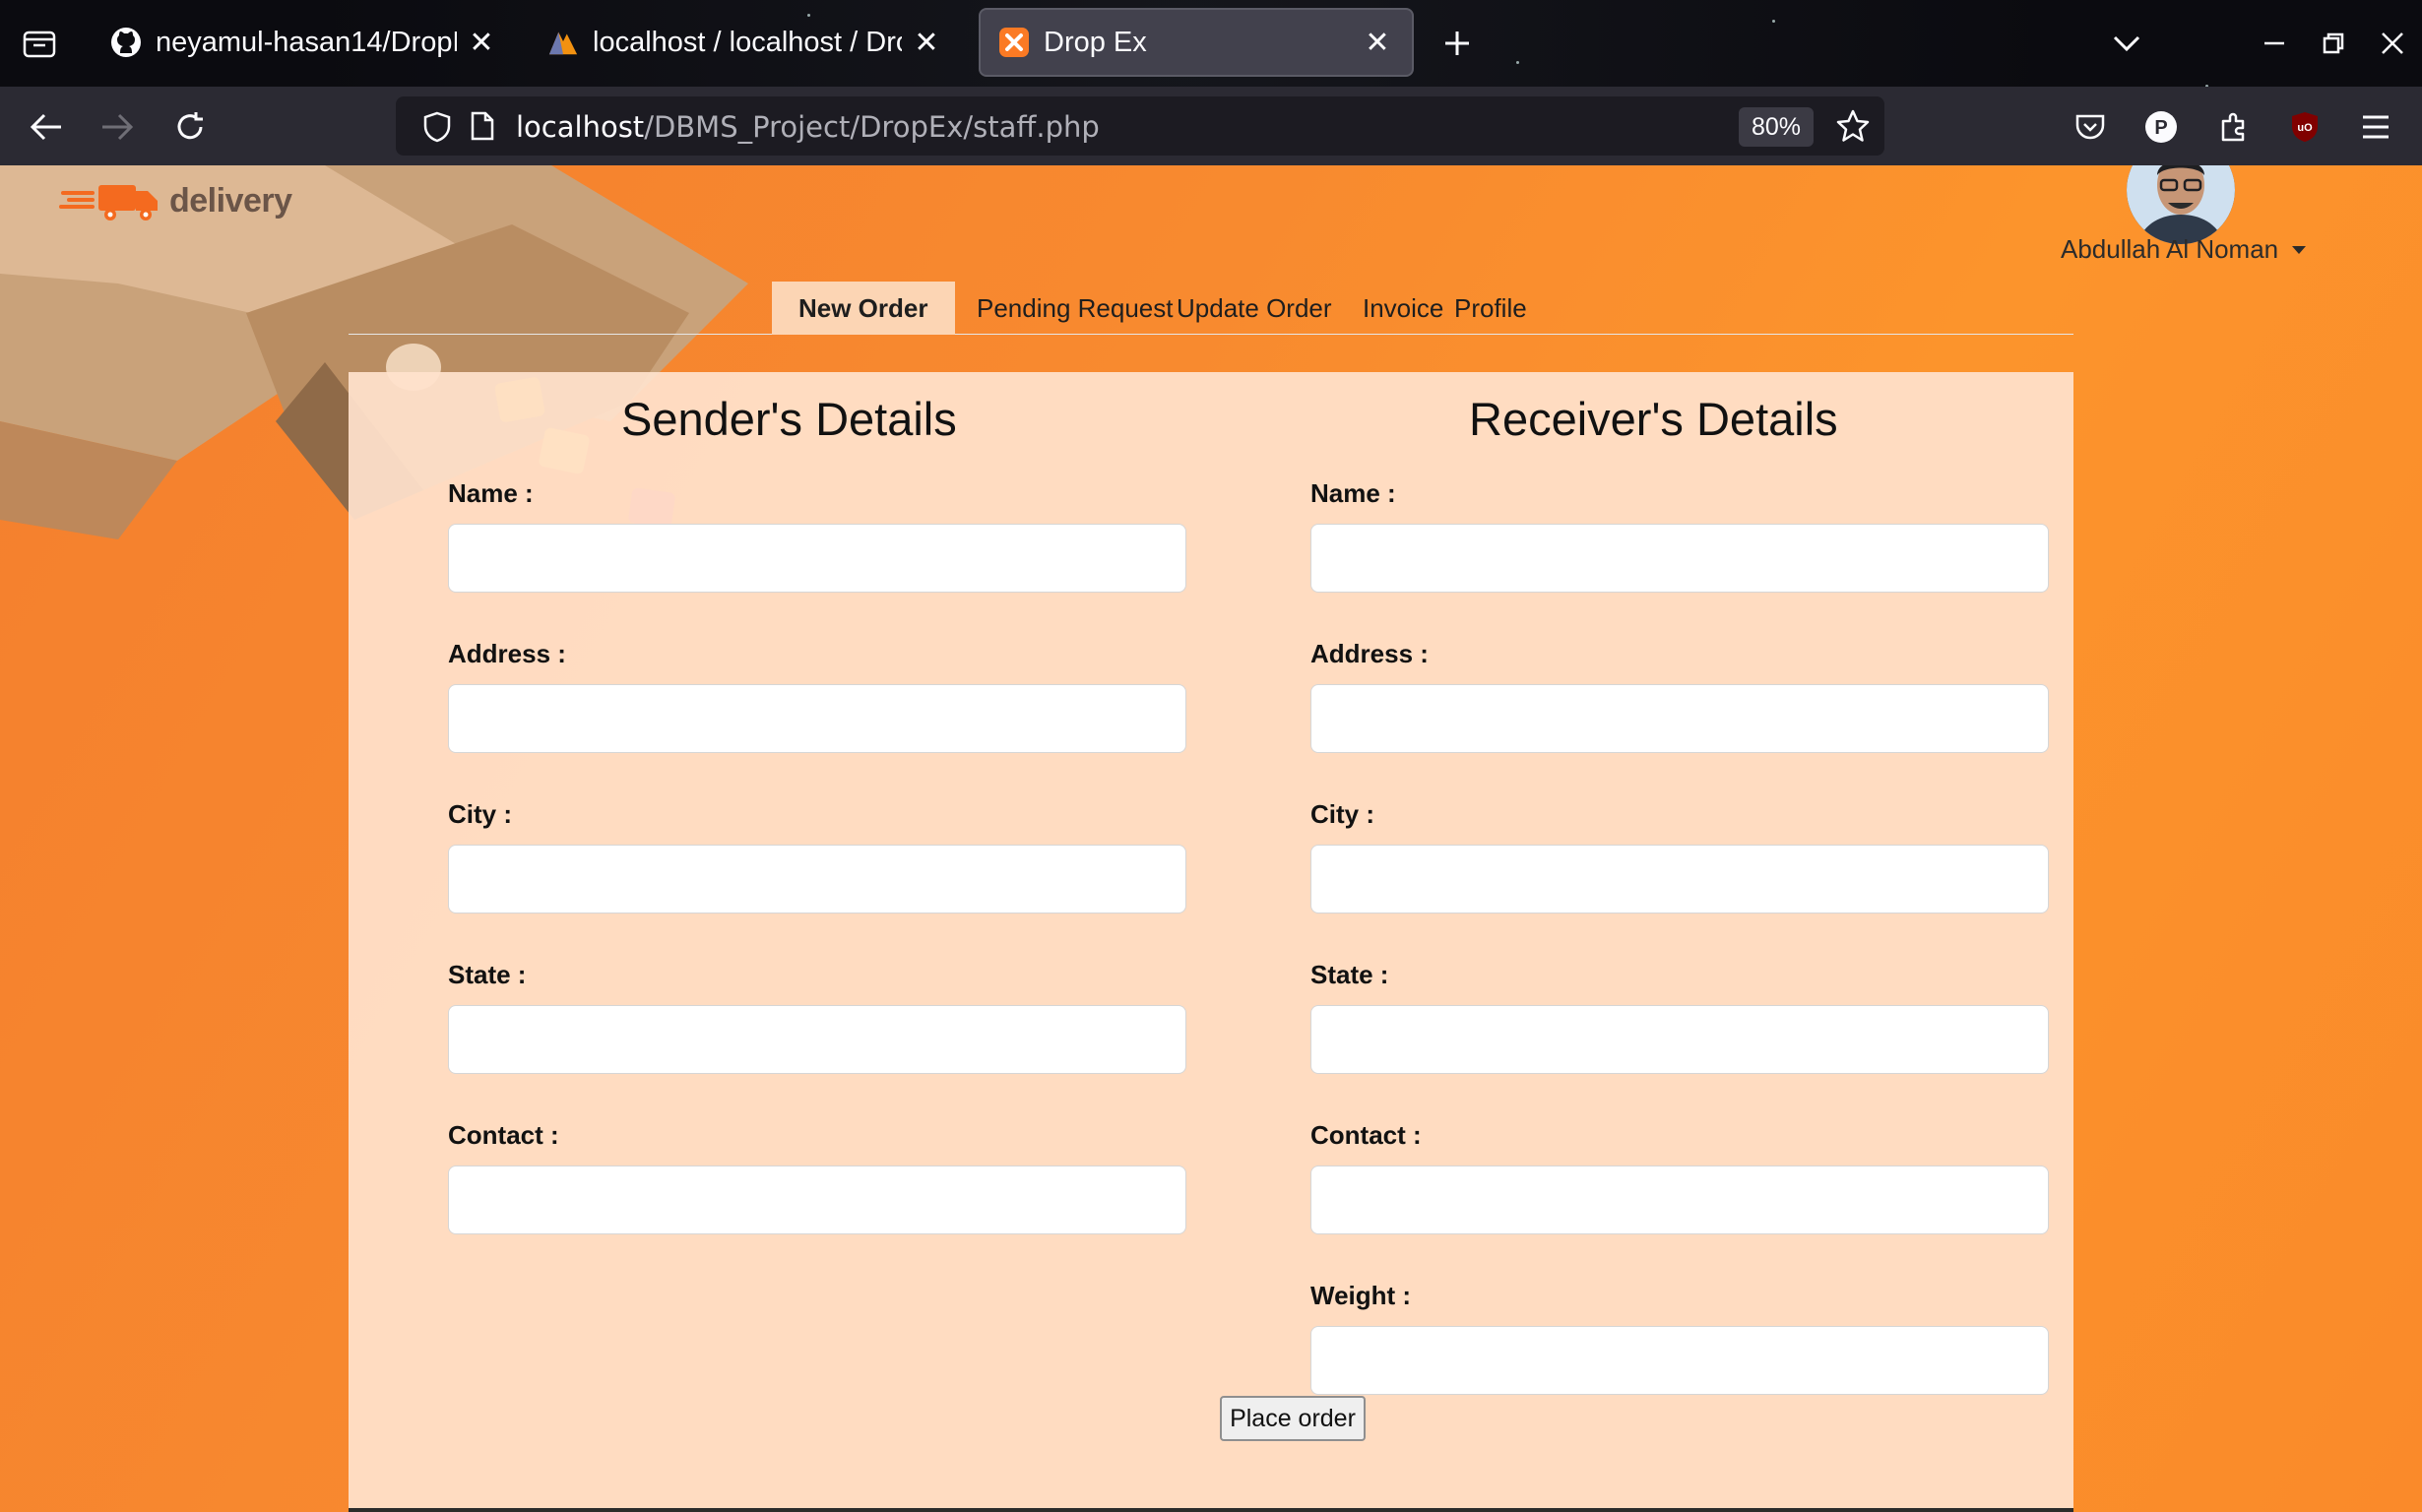 Image resolution: width=2422 pixels, height=1512 pixels. What do you see at coordinates (126, 42) in the screenshot?
I see `github-icon` at bounding box center [126, 42].